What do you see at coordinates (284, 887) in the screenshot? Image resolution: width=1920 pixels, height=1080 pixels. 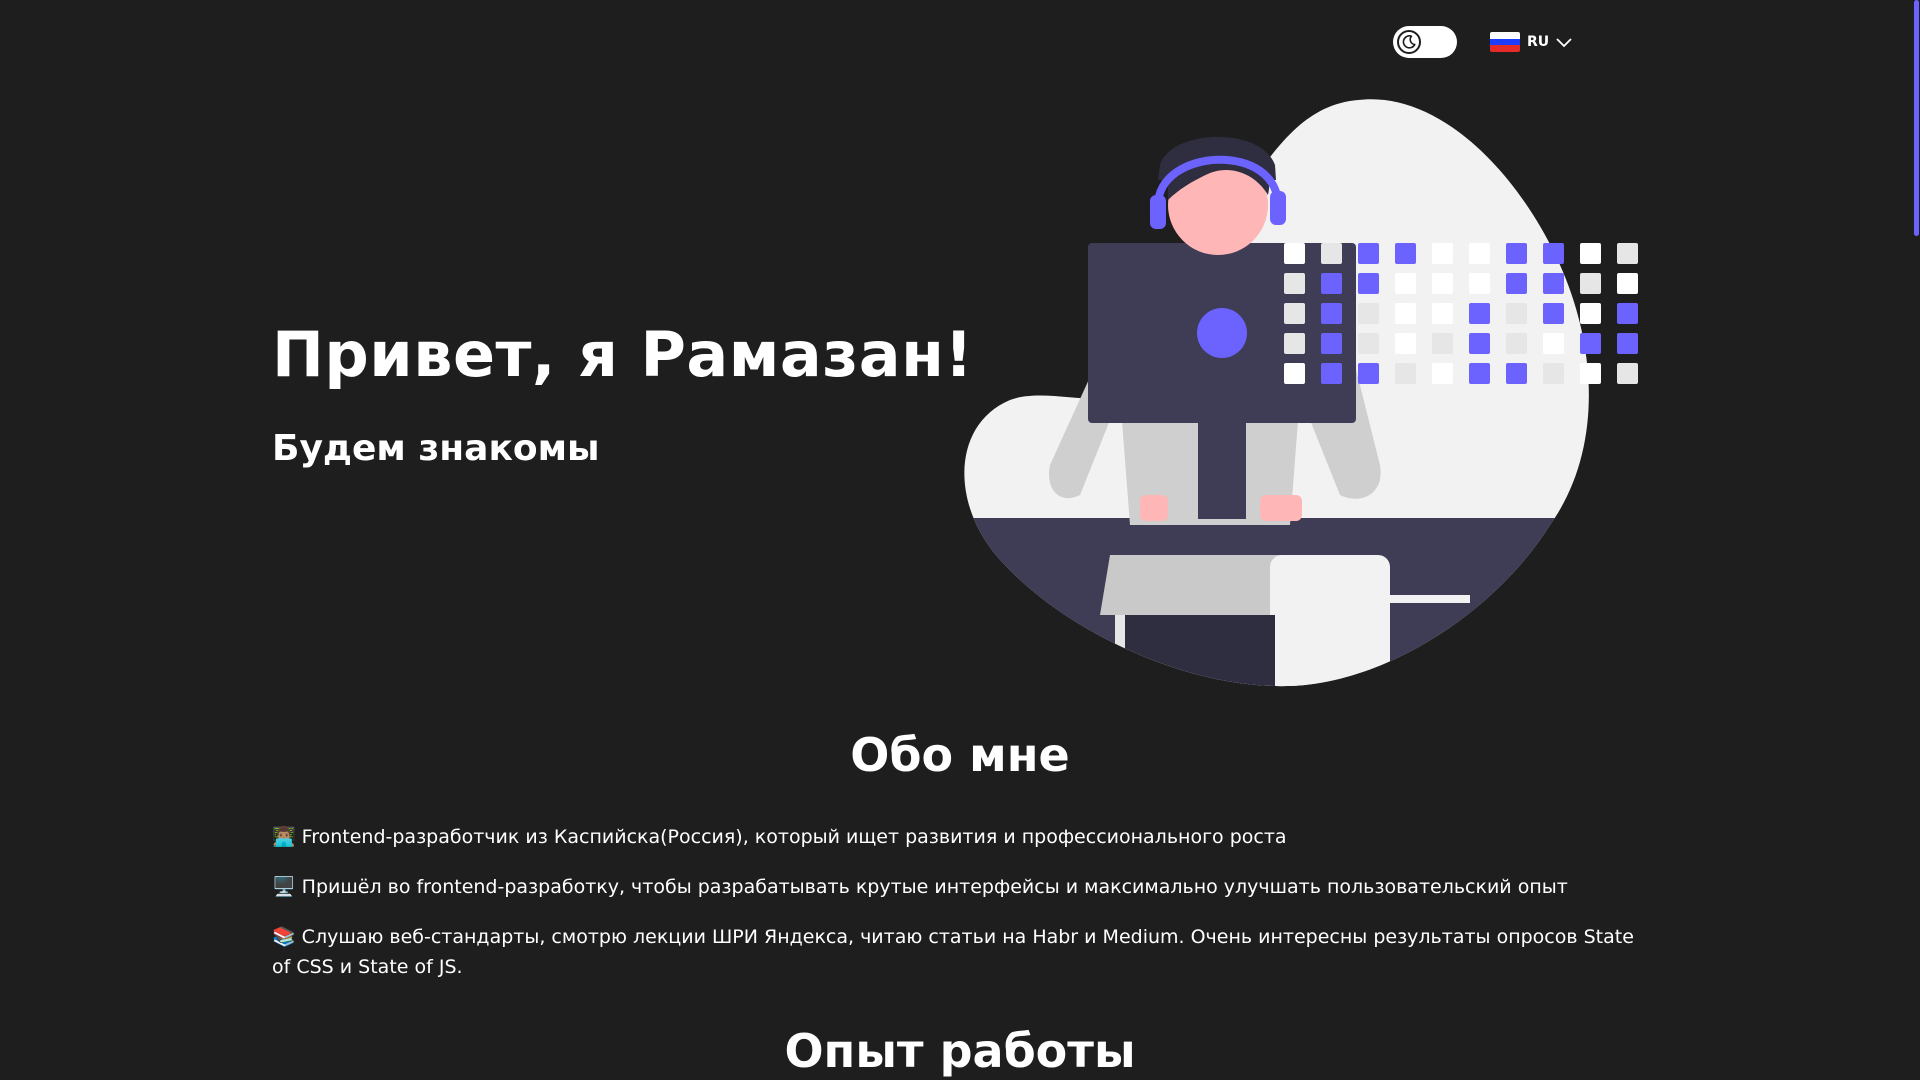 I see `monitor-emoji-icon: 🖥️` at bounding box center [284, 887].